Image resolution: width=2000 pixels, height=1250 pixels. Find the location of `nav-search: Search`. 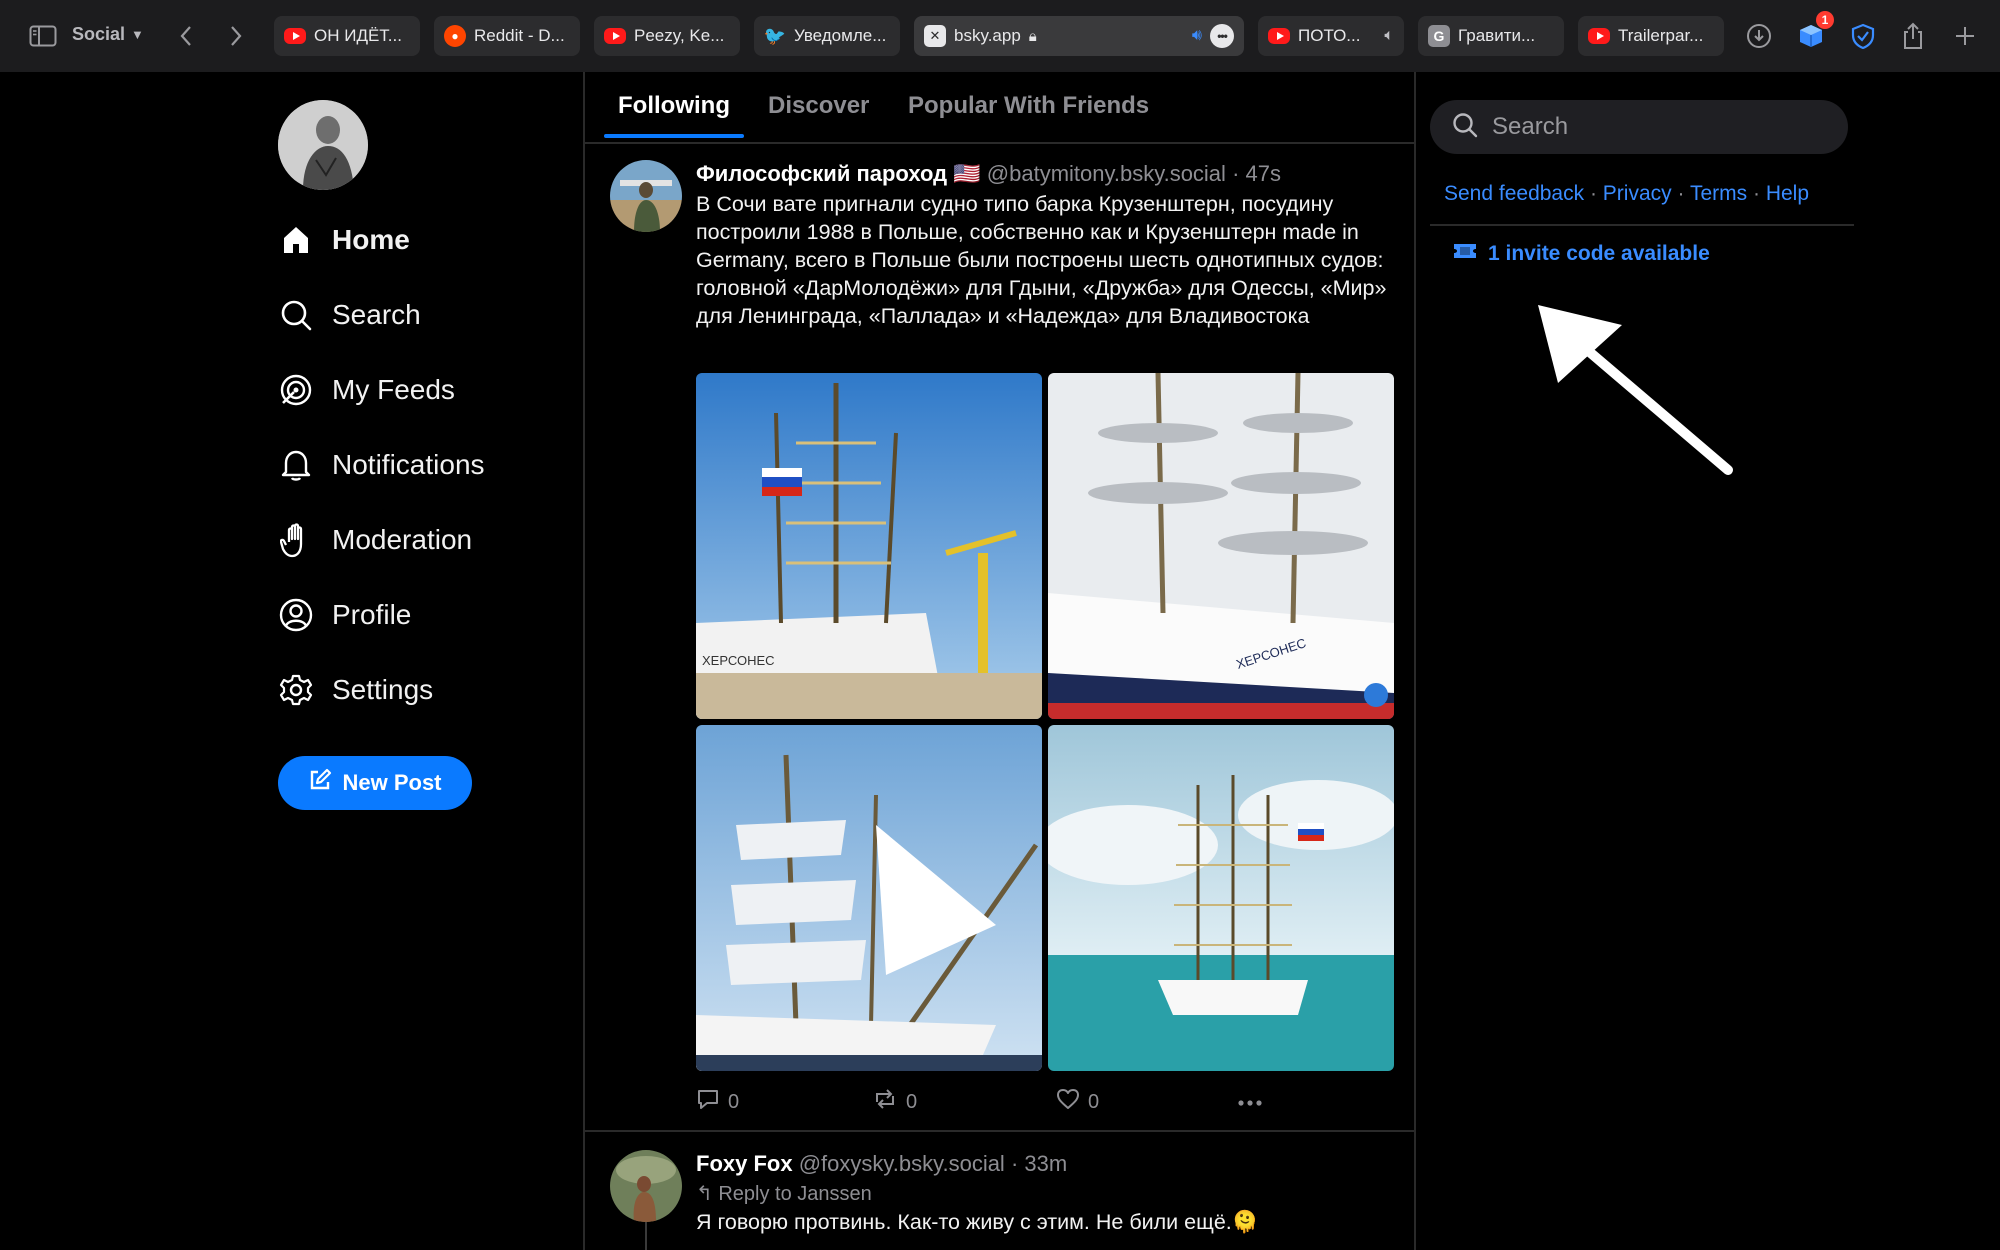

nav-search: Search is located at coordinates (349, 315).